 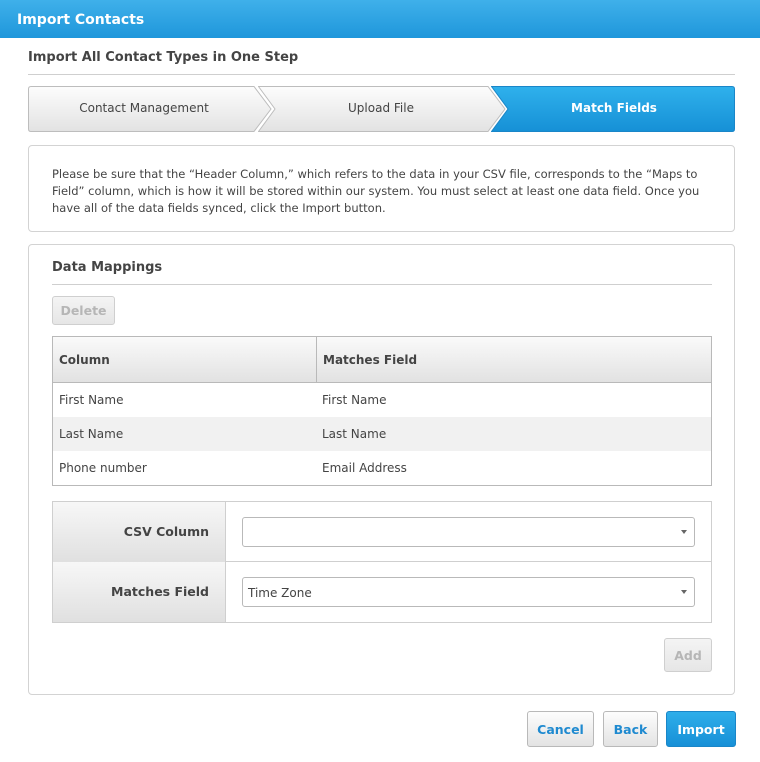 I want to click on import-button: Import, so click(x=701, y=729).